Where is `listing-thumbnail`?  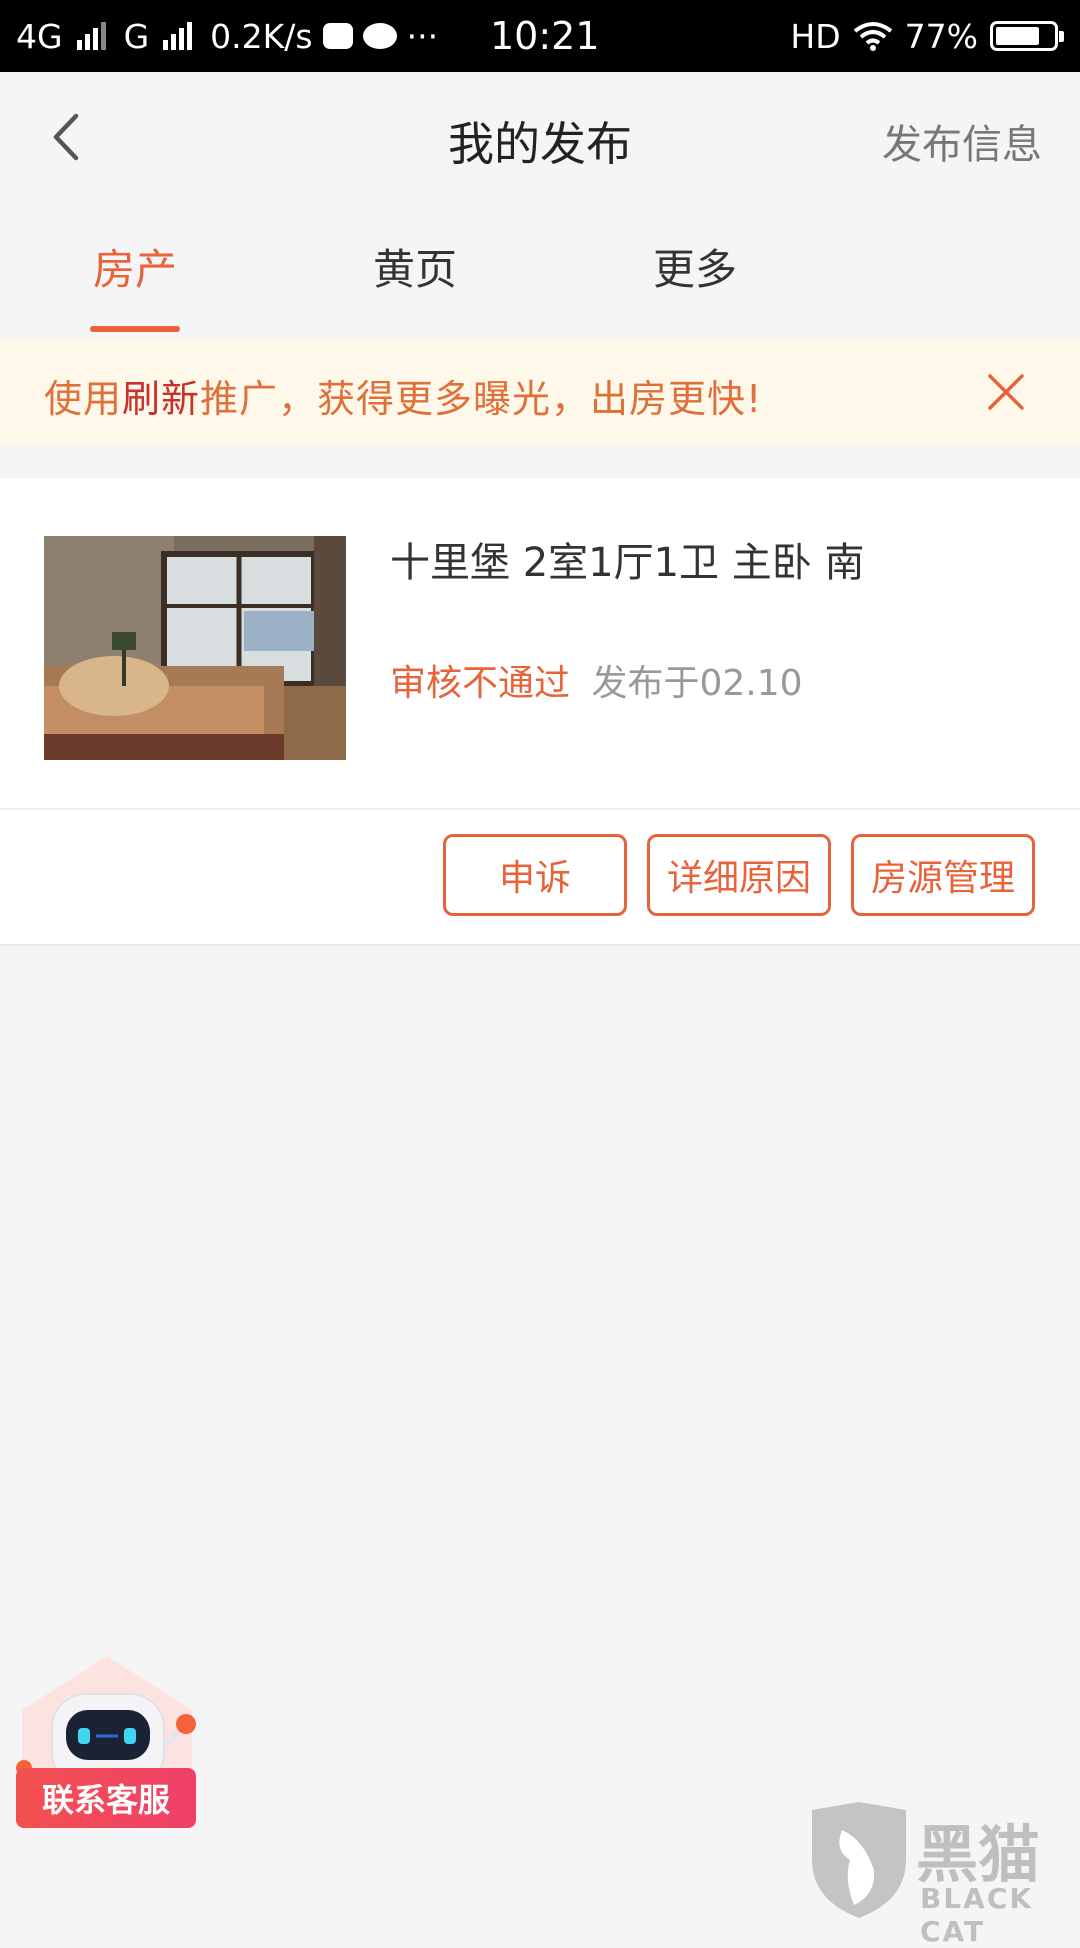
listing-thumbnail is located at coordinates (195, 648).